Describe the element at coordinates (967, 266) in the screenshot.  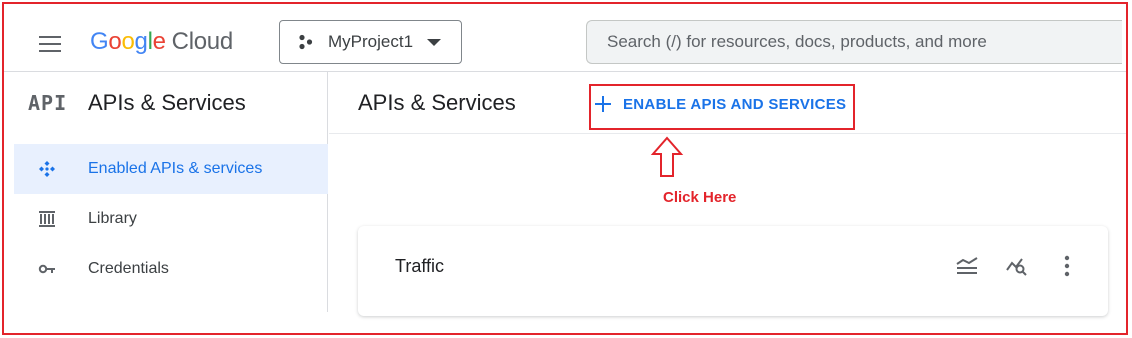
I see `chart-legend-icon` at that location.